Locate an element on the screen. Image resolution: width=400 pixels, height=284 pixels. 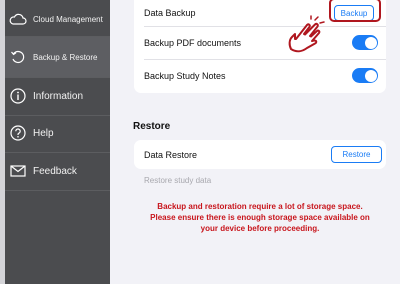
data-restore-row: Data Restore Restore is located at coordinates (260, 154).